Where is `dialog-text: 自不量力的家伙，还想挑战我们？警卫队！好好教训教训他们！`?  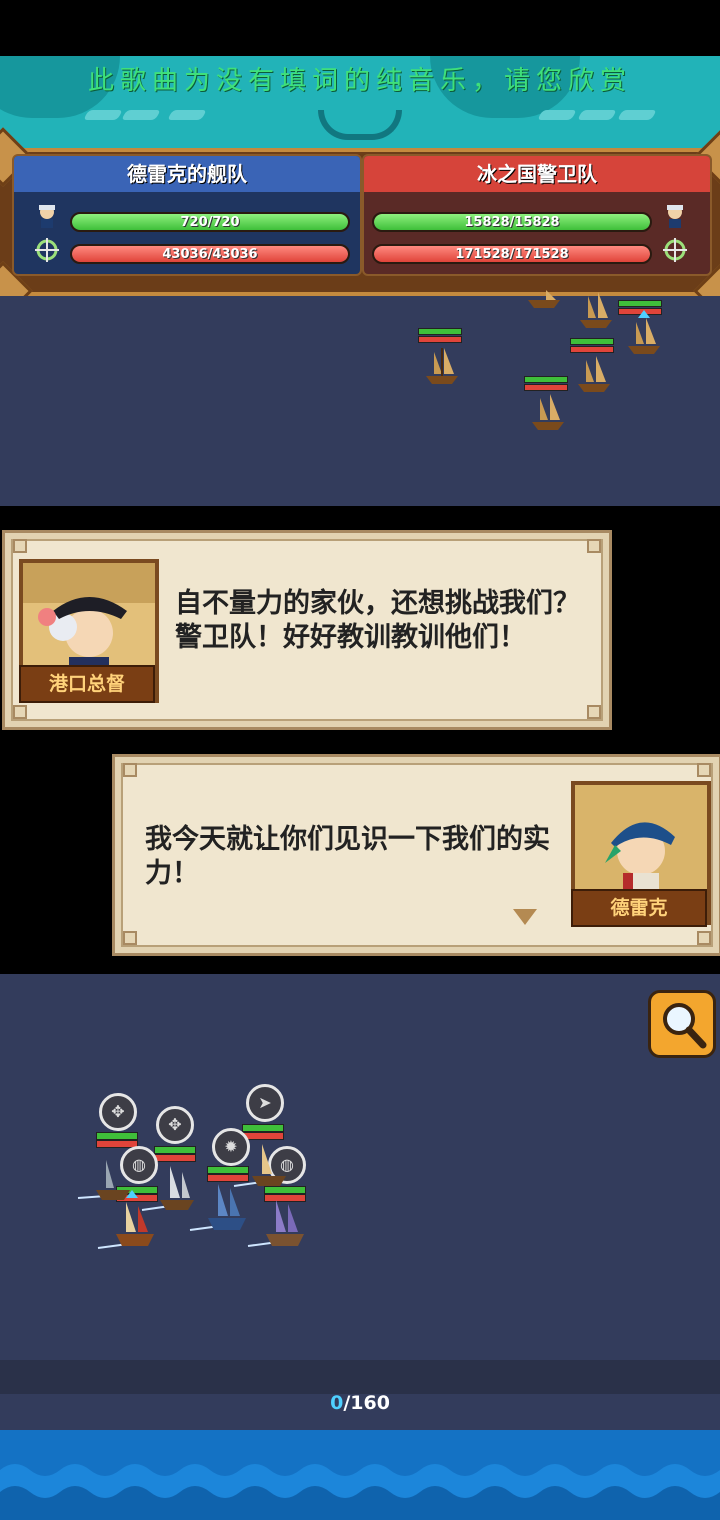 dialog-text: 自不量力的家伙，还想挑战我们？警卫队！好好教训教训他们！ is located at coordinates (377, 620).